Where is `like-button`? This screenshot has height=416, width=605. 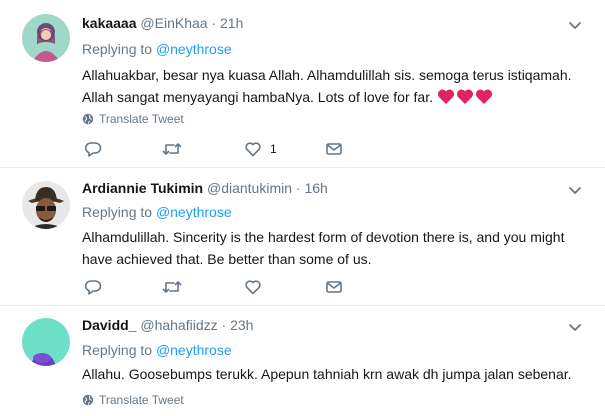
like-button is located at coordinates (253, 287).